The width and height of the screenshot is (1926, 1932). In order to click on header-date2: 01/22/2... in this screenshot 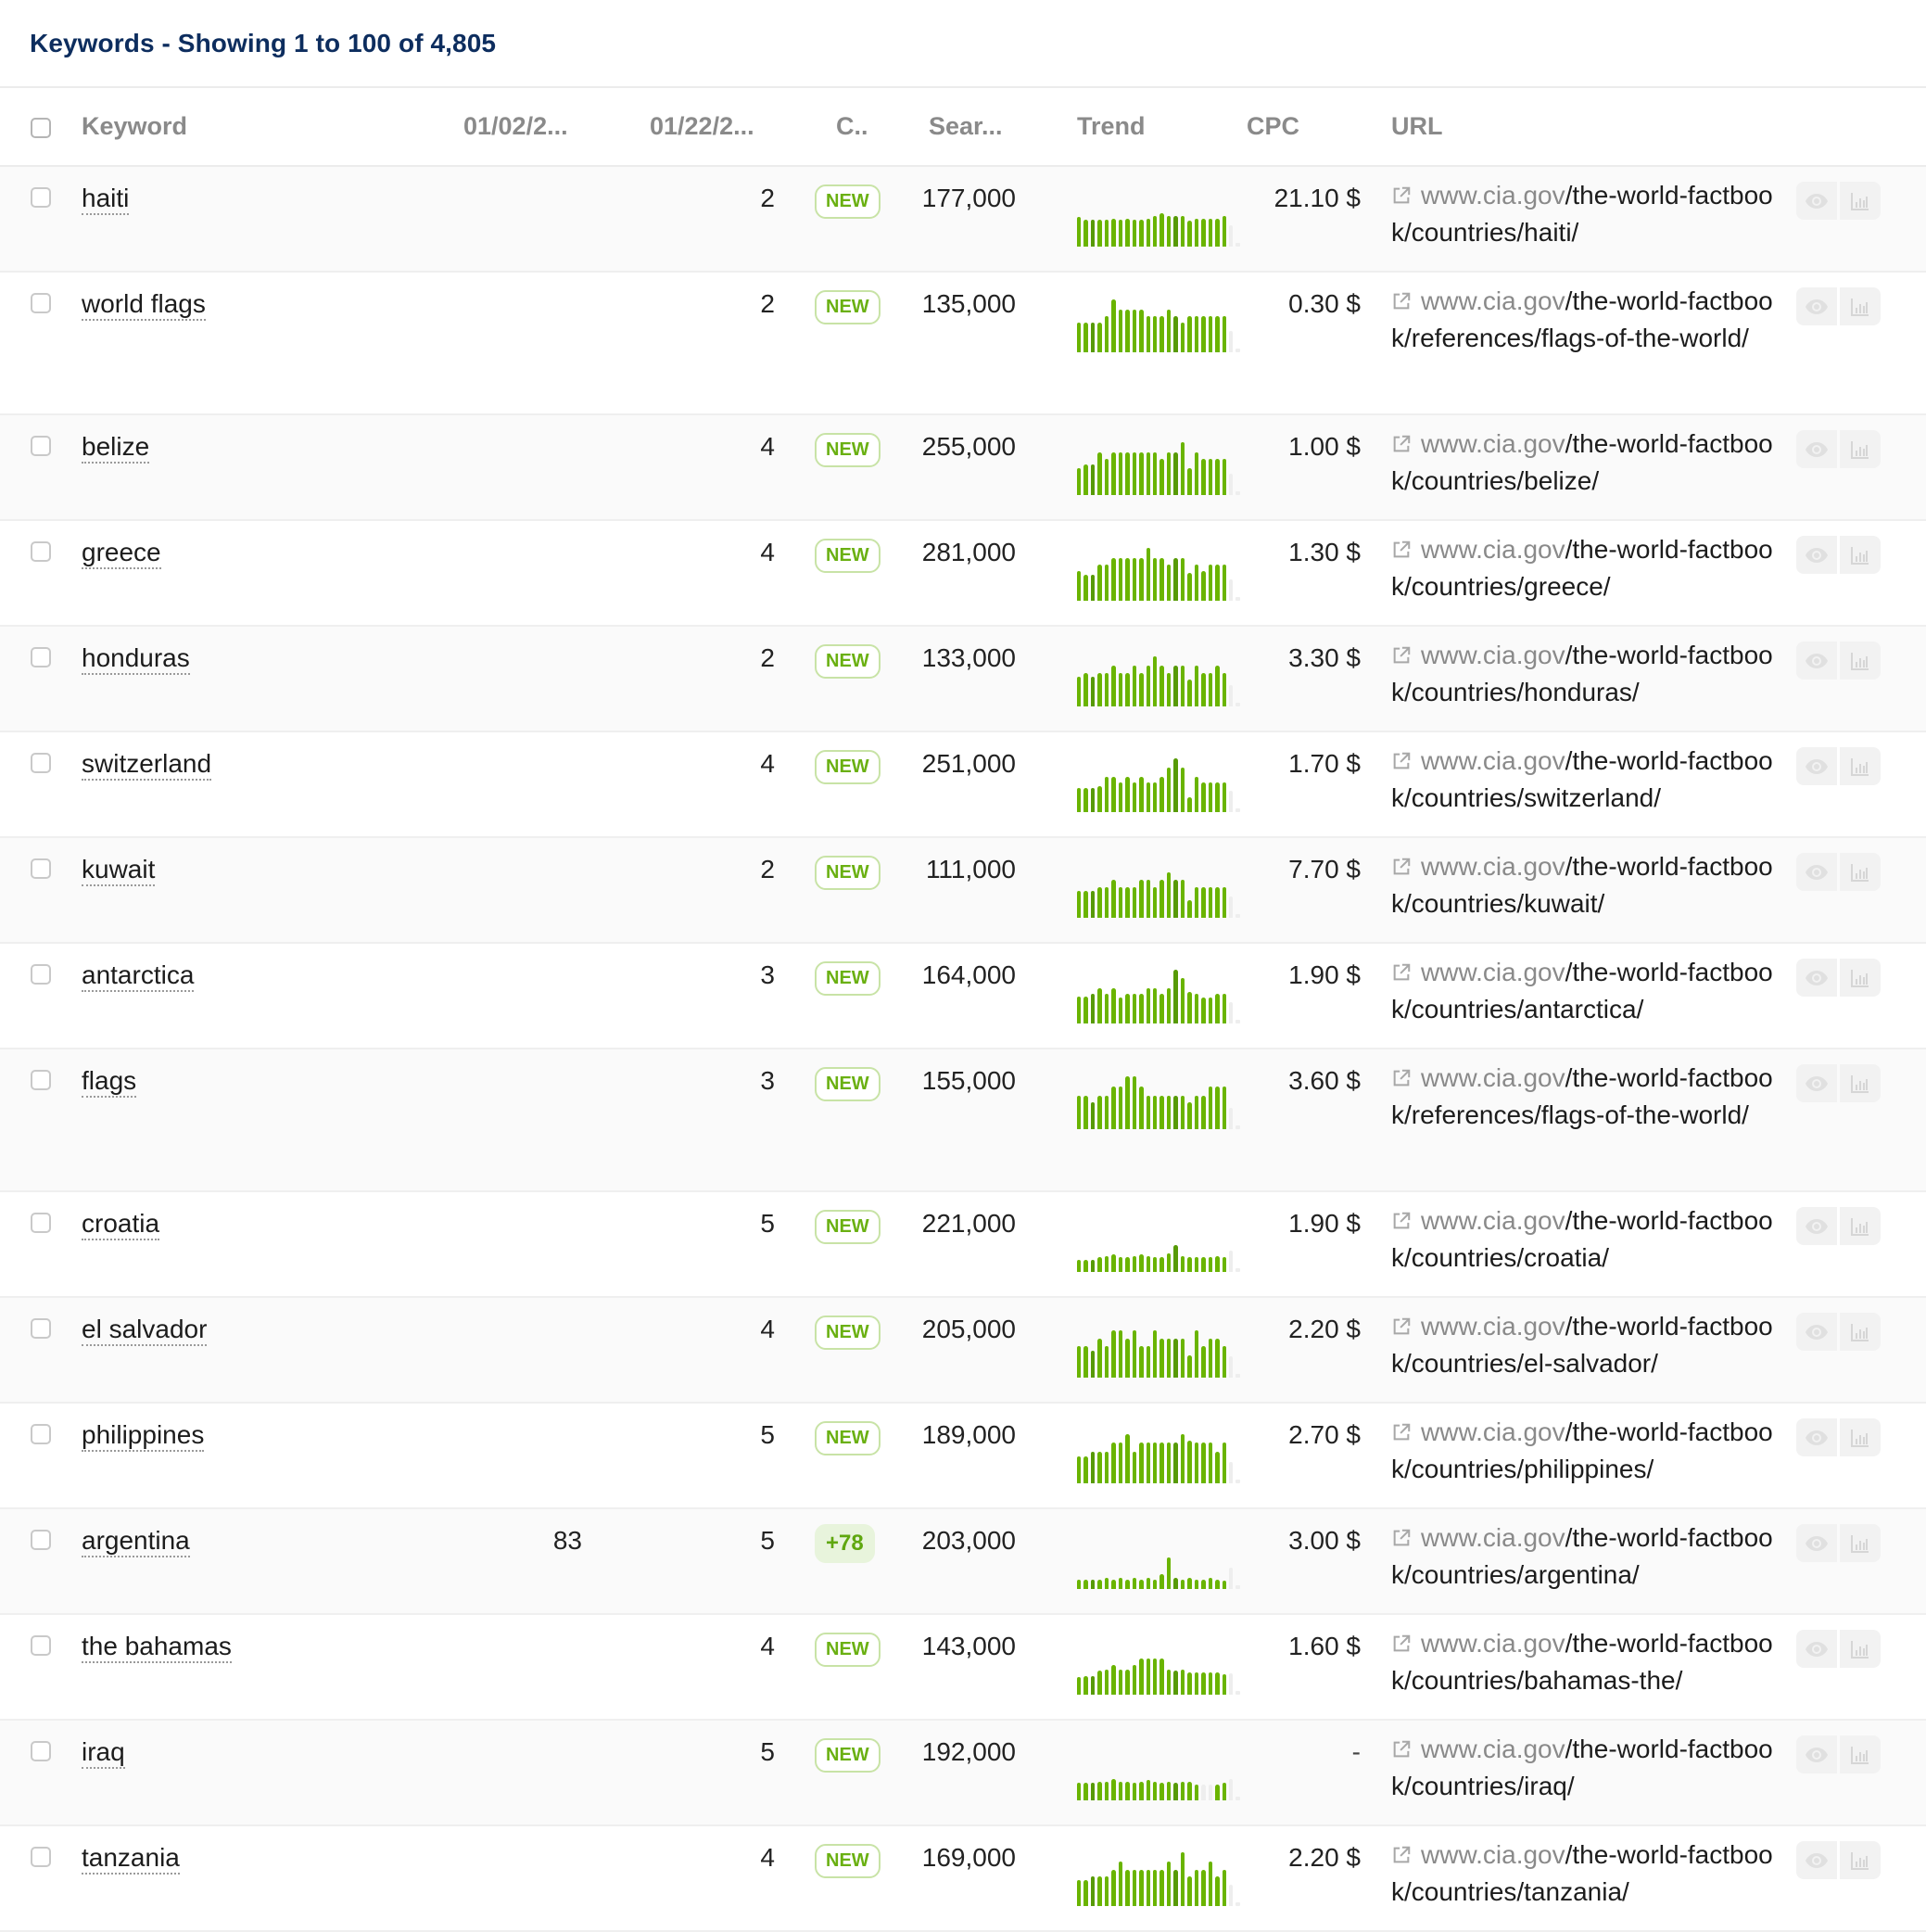, I will do `click(712, 127)`.